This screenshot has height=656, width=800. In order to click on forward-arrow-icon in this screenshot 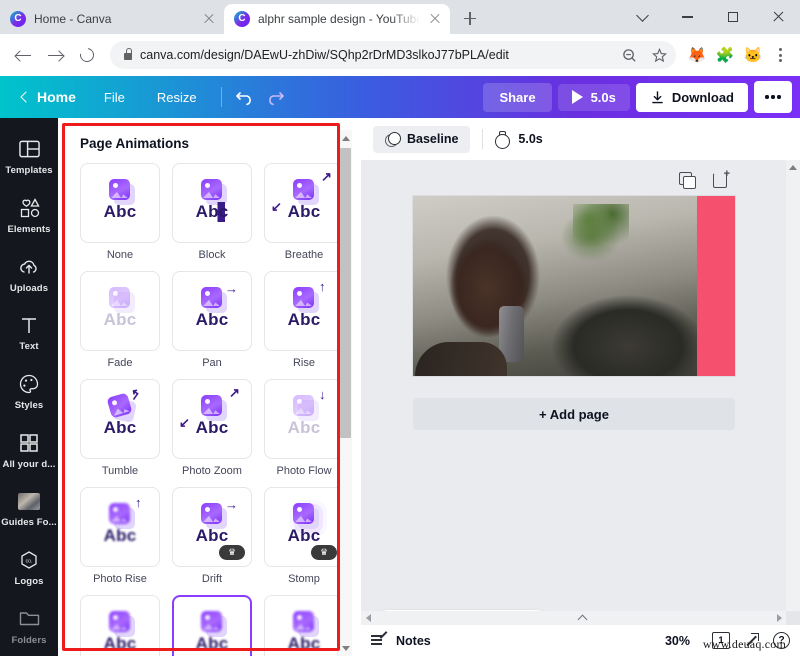, I will do `click(55, 55)`.